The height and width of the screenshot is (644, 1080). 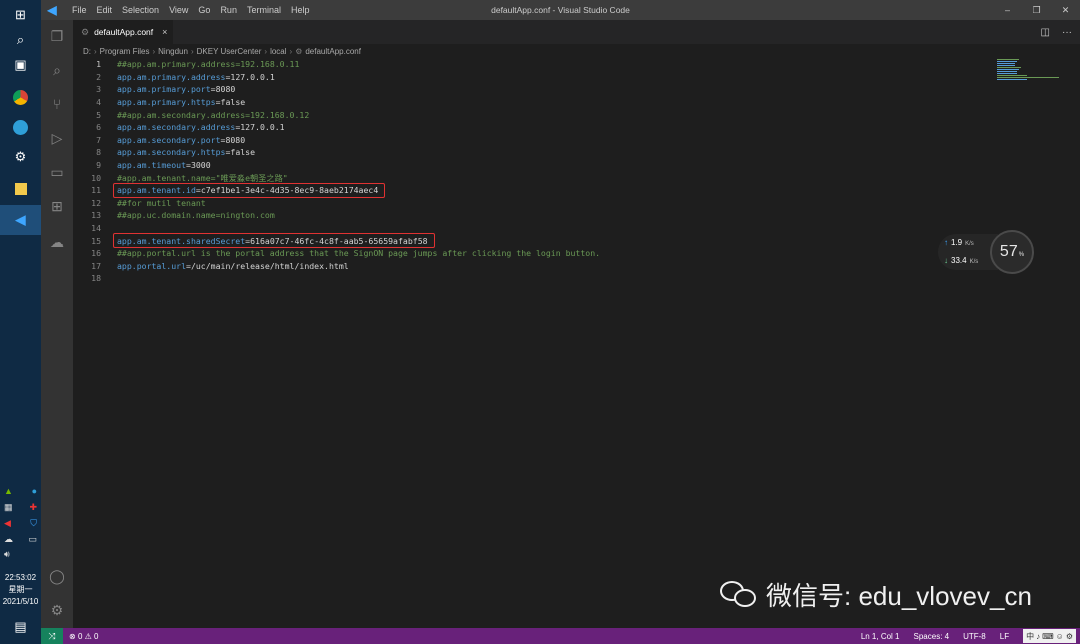 I want to click on notification-icon: ▤, so click(x=20, y=627).